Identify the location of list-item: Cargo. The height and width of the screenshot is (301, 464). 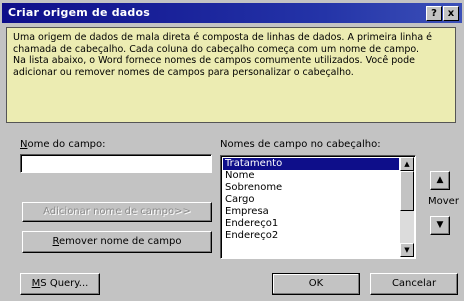
(311, 200).